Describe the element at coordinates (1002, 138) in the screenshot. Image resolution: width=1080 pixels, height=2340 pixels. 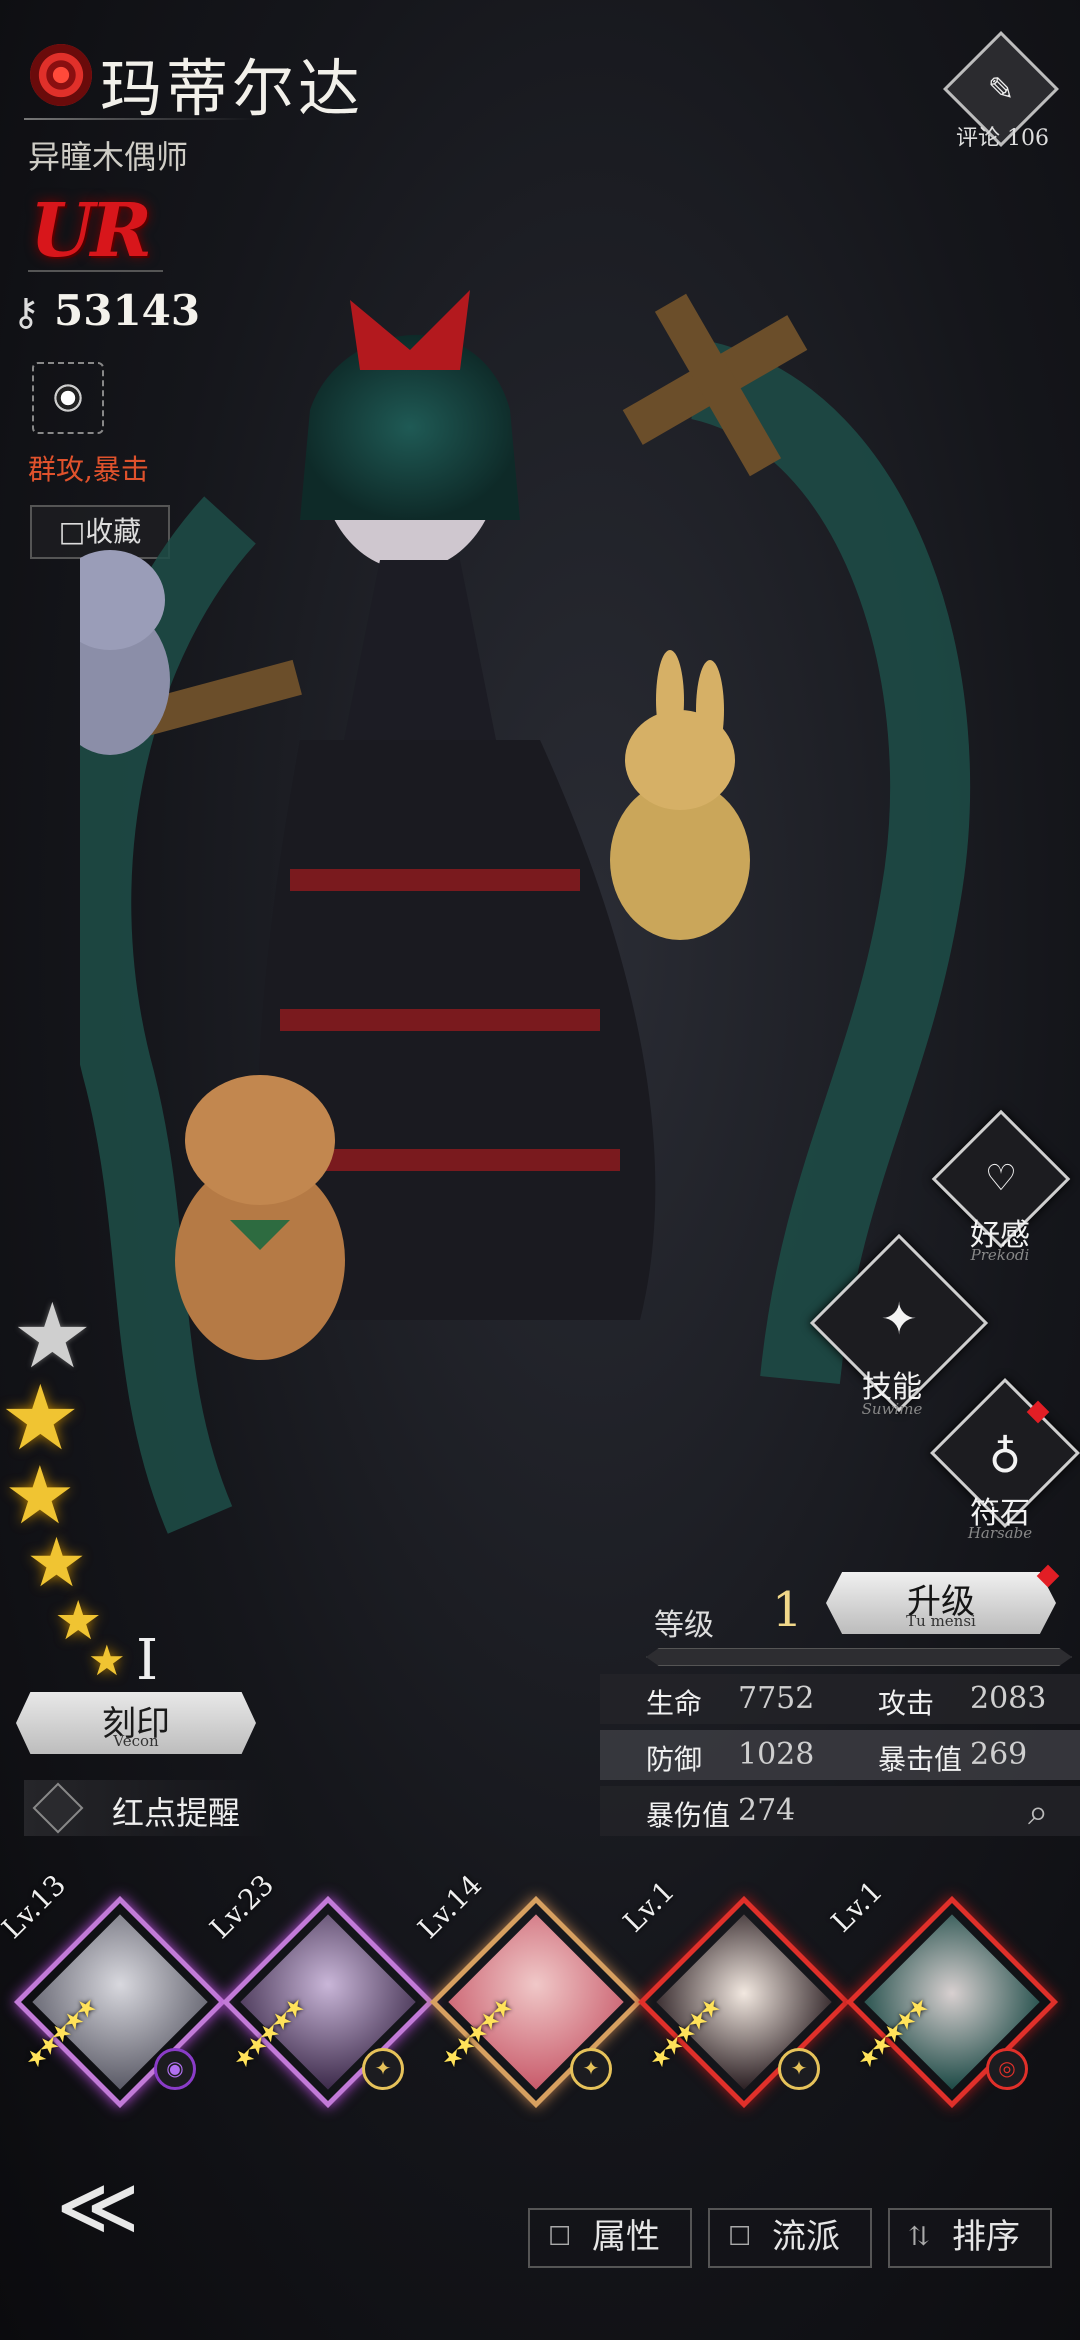
I see `comment-count: 评论 106` at that location.